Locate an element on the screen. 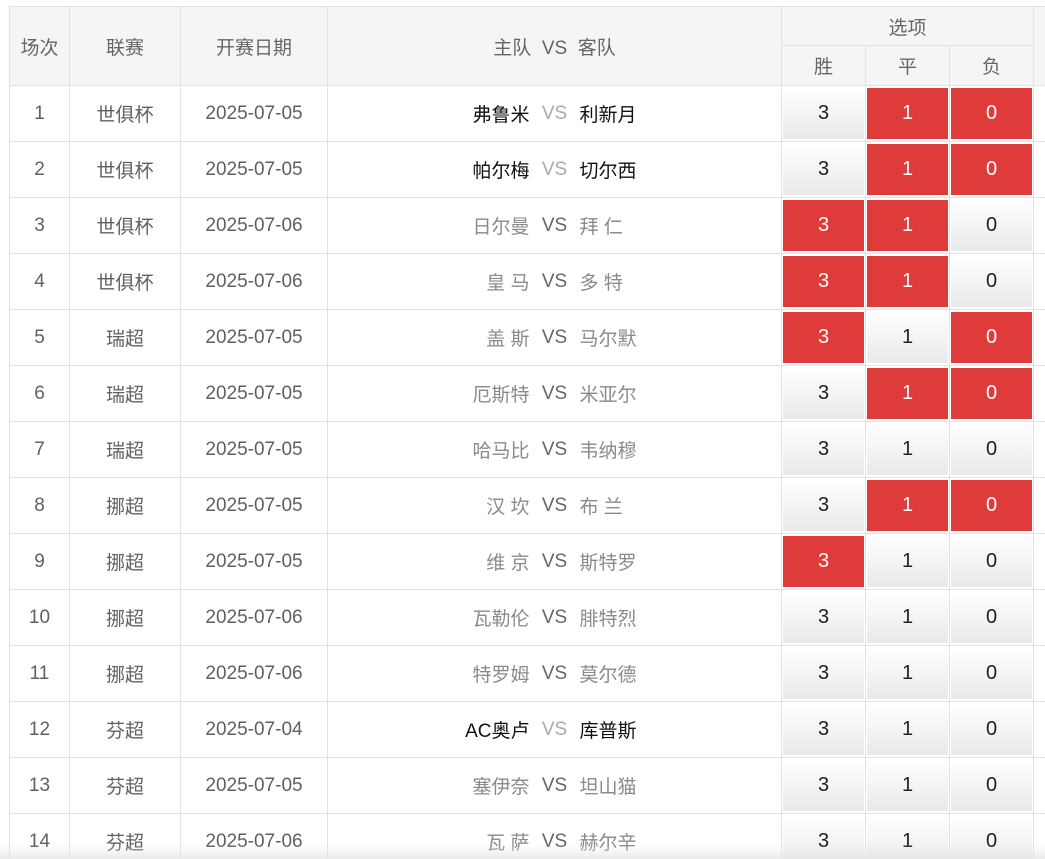 This screenshot has height=859, width=1045. row-match: 维 京 VS 斯特罗 is located at coordinates (554, 561).